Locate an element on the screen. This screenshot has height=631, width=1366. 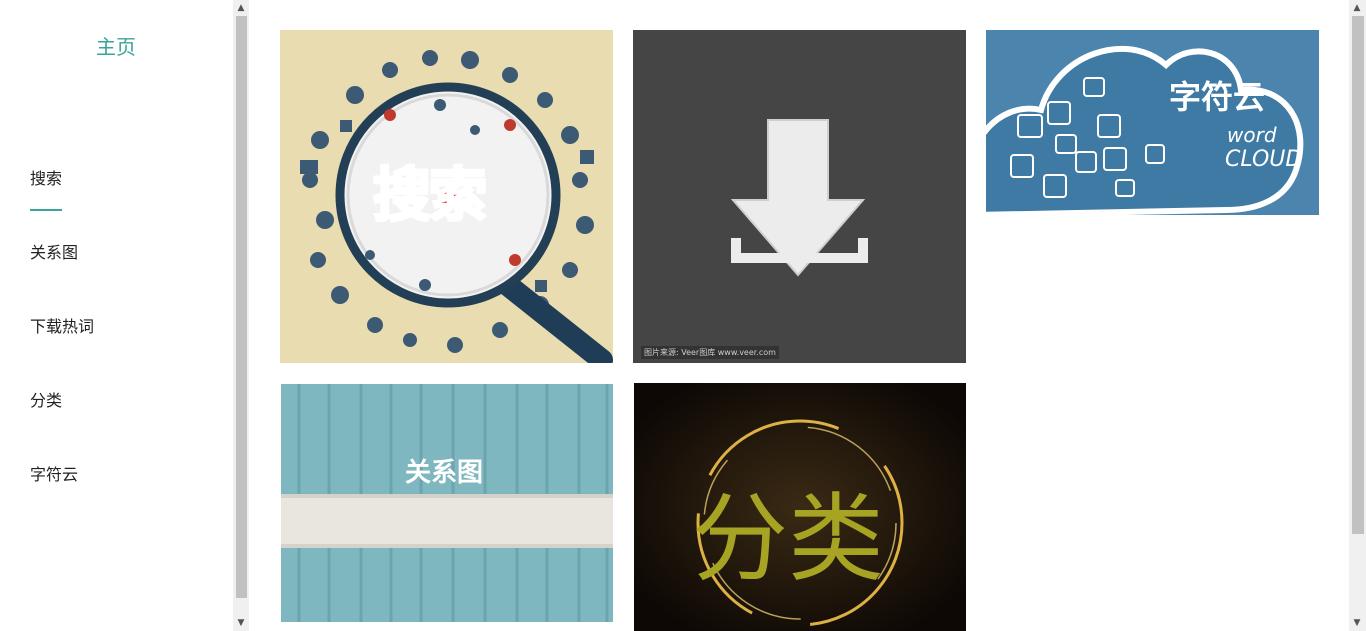
category-tile: 分类 is located at coordinates (800, 507).